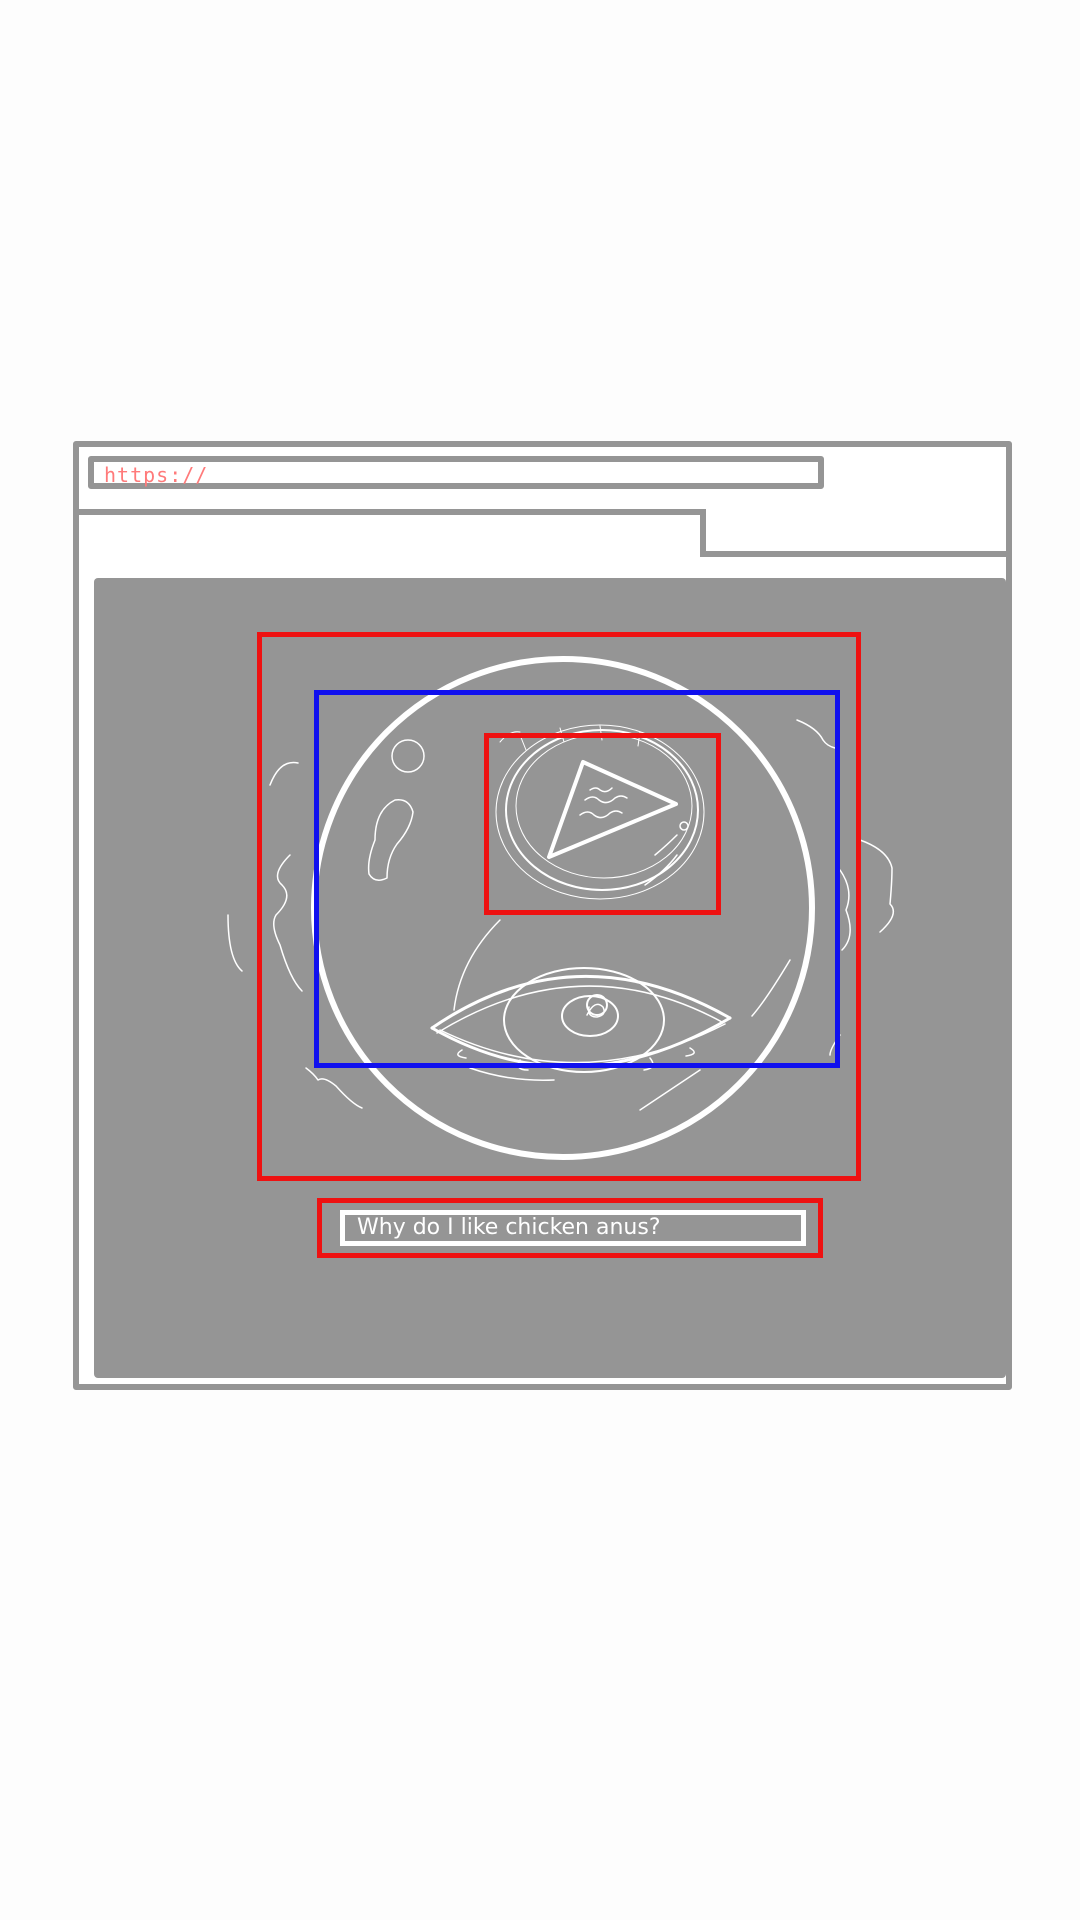 This screenshot has height=1920, width=1080. What do you see at coordinates (703, 533) in the screenshot?
I see `tab-strip-line-step` at bounding box center [703, 533].